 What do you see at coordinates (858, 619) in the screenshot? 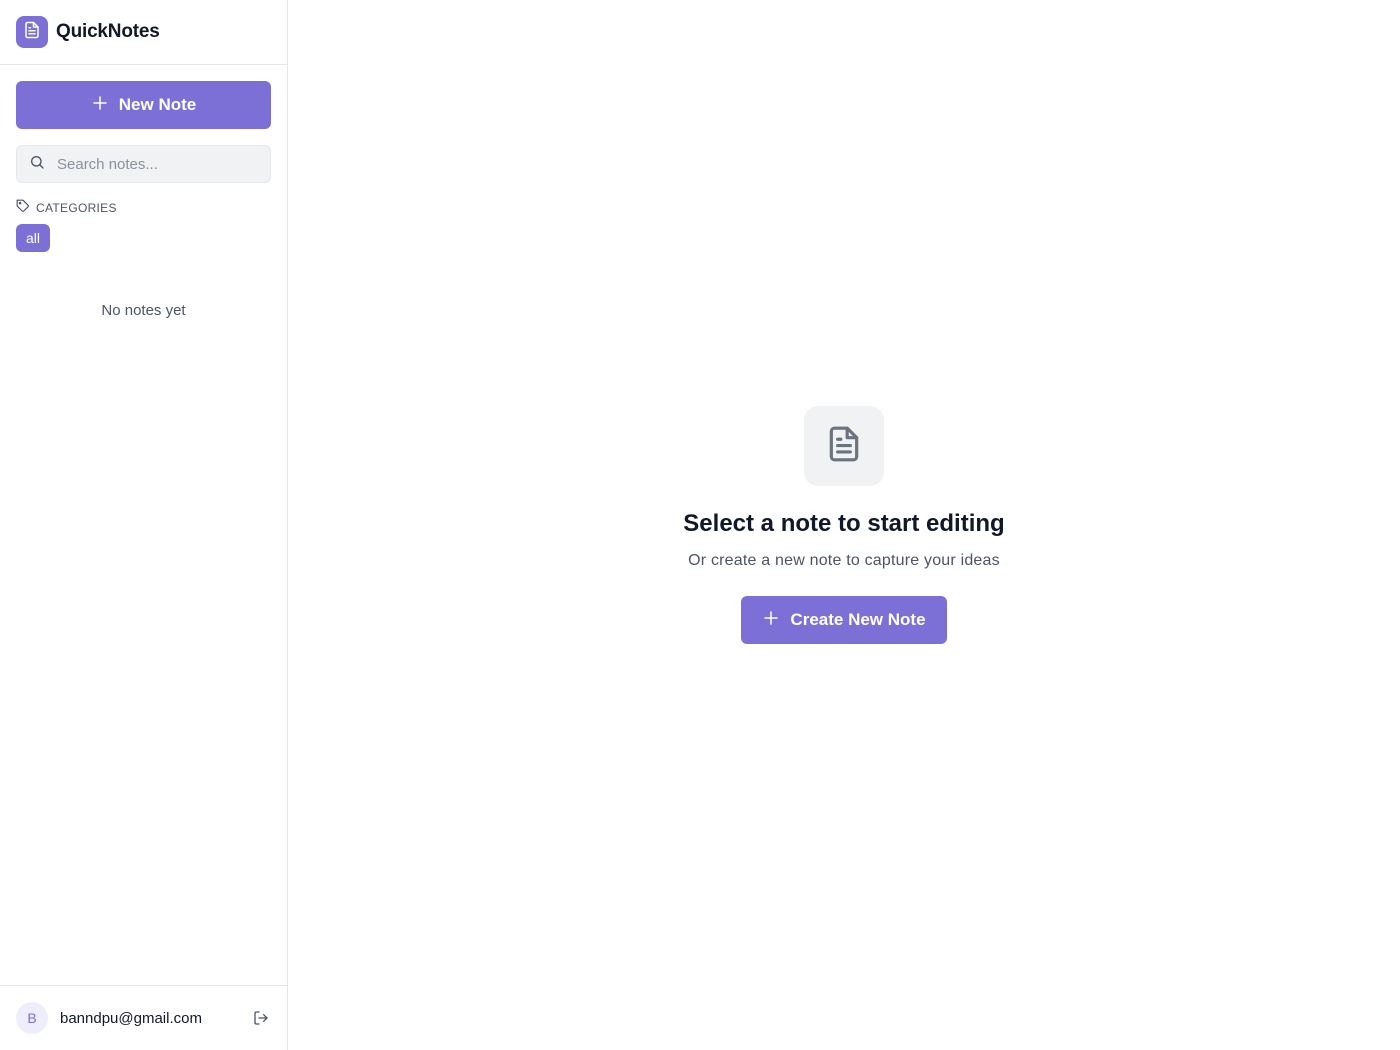
I see `create-new-note-label: Create New Note` at bounding box center [858, 619].